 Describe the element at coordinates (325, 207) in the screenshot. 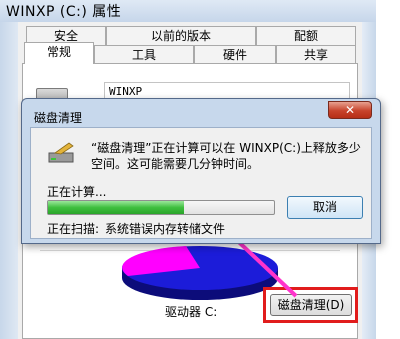

I see `cancel-button: 取消` at that location.